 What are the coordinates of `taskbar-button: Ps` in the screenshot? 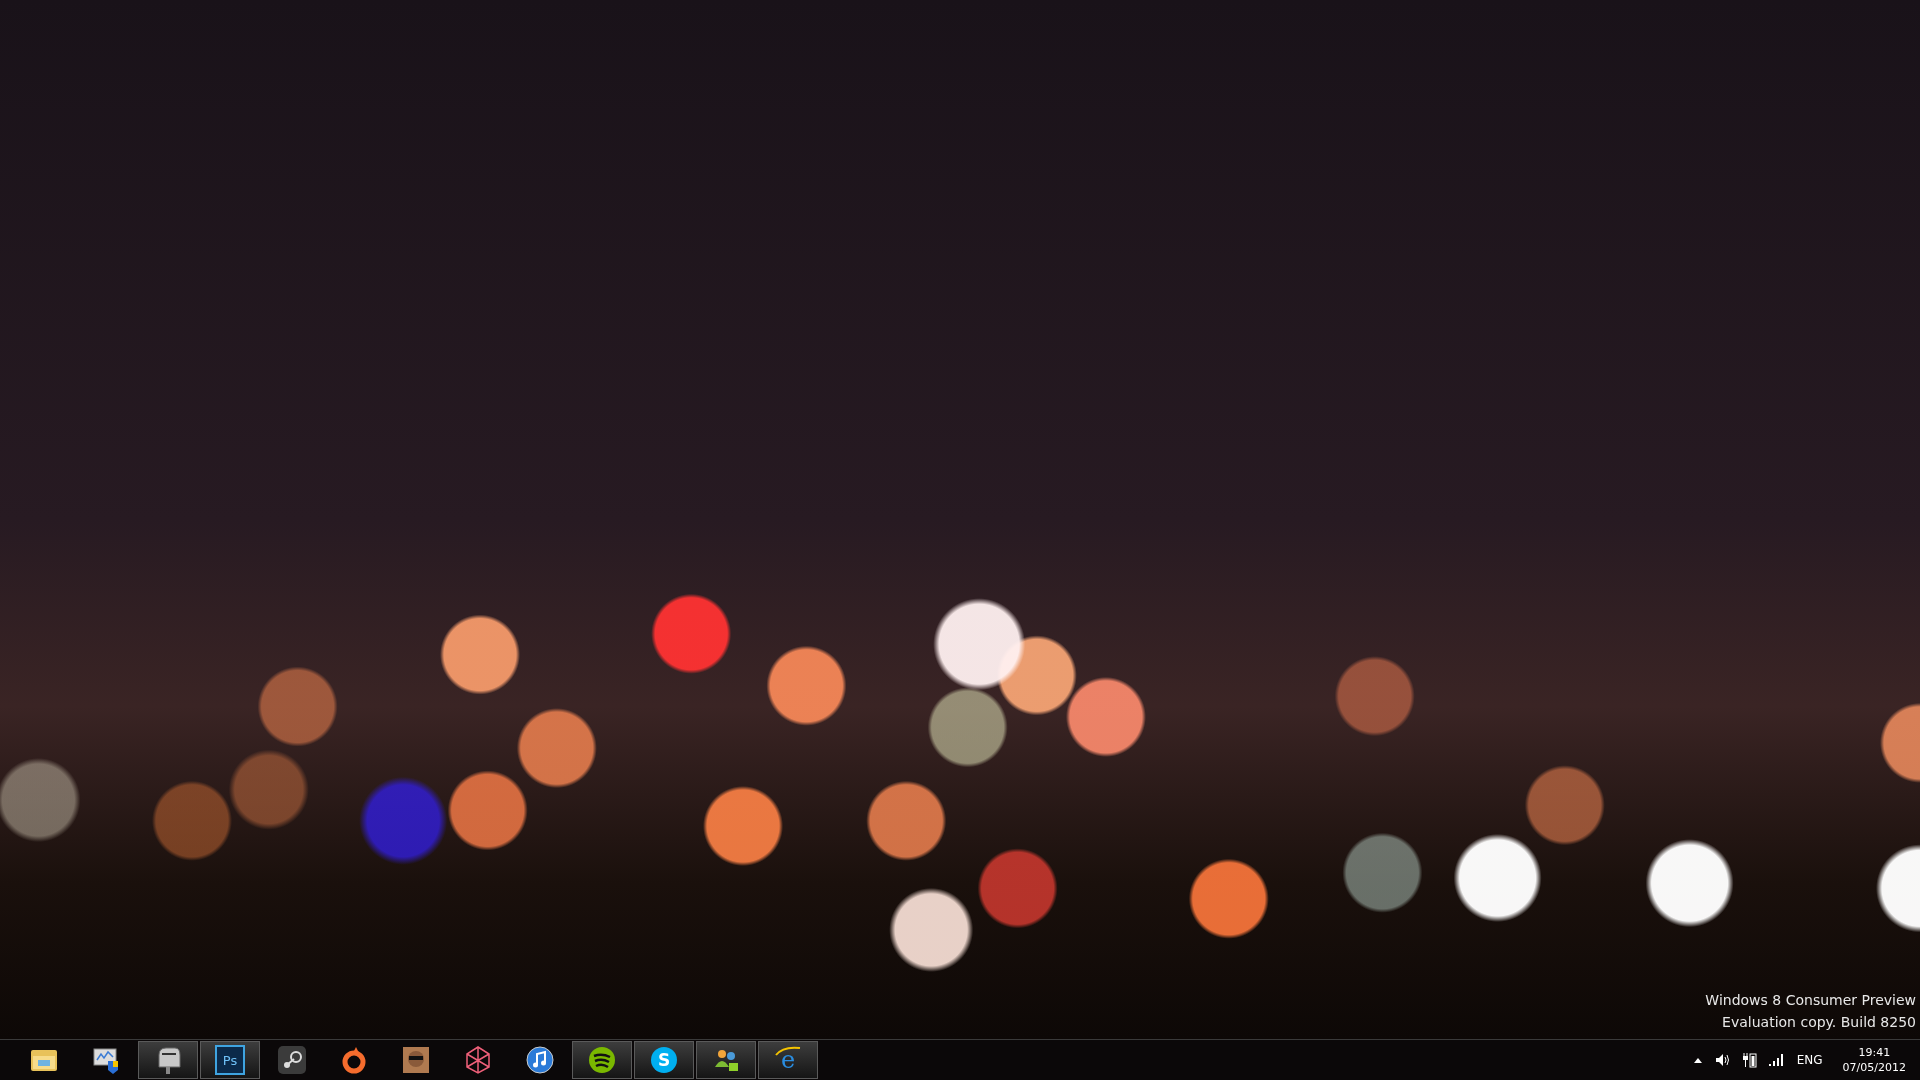 It's located at (230, 1060).